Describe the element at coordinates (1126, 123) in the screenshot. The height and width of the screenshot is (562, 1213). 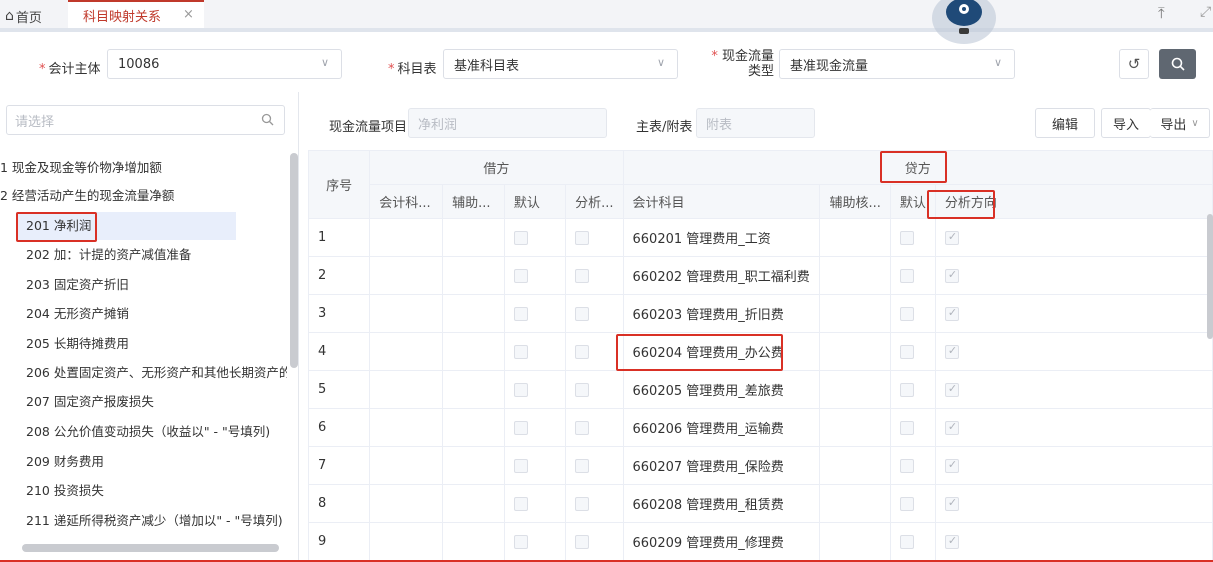
I see `import-button: 导入` at that location.